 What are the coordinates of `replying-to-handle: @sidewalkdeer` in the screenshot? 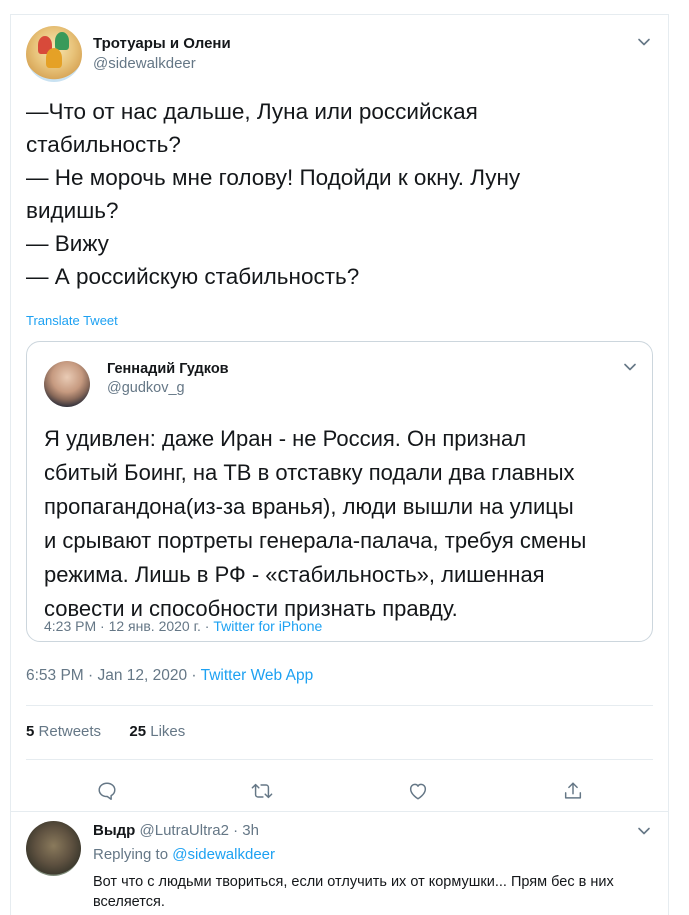 It's located at (223, 854).